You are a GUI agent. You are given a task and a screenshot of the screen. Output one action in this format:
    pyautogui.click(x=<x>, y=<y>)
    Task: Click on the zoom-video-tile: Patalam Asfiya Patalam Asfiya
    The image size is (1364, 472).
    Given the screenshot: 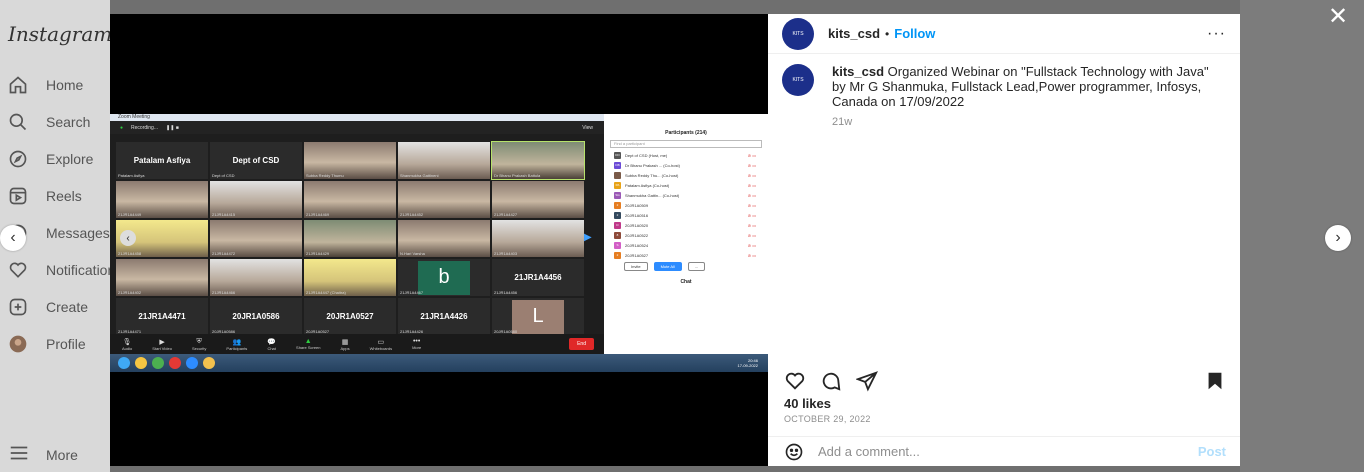 What is the action you would take?
    pyautogui.click(x=162, y=160)
    